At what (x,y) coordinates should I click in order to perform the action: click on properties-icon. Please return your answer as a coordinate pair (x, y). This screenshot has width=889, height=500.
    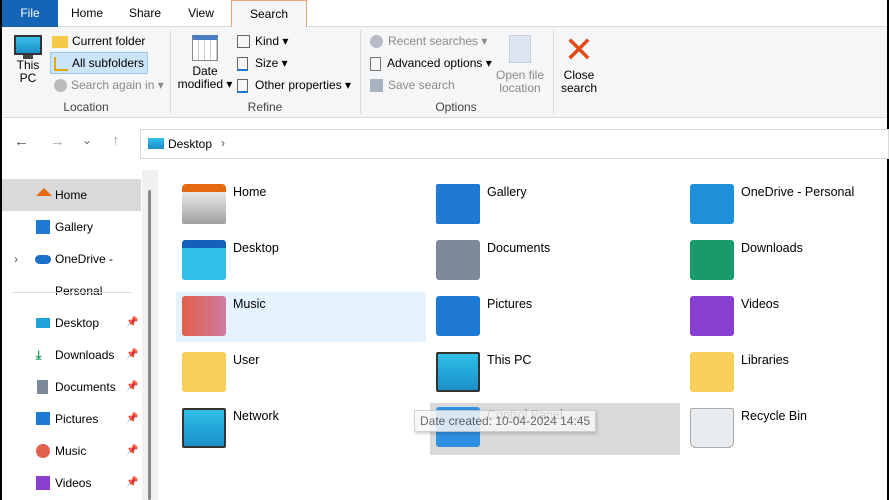
    Looking at the image, I should click on (242, 85).